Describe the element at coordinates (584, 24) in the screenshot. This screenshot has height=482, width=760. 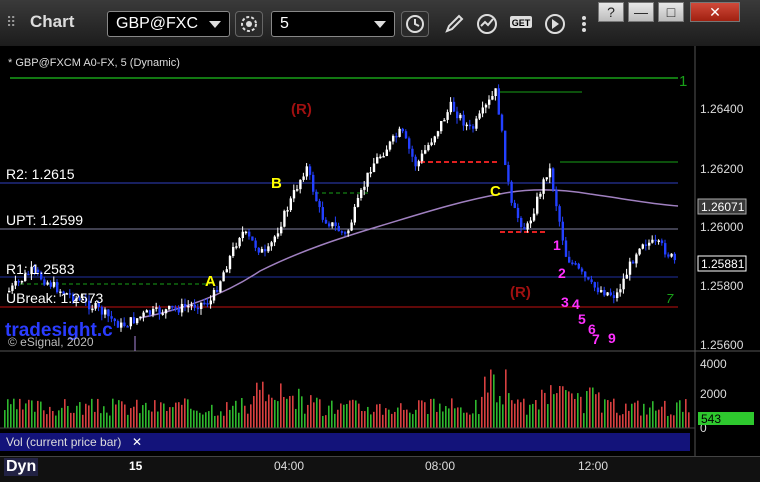
I see `more-button` at that location.